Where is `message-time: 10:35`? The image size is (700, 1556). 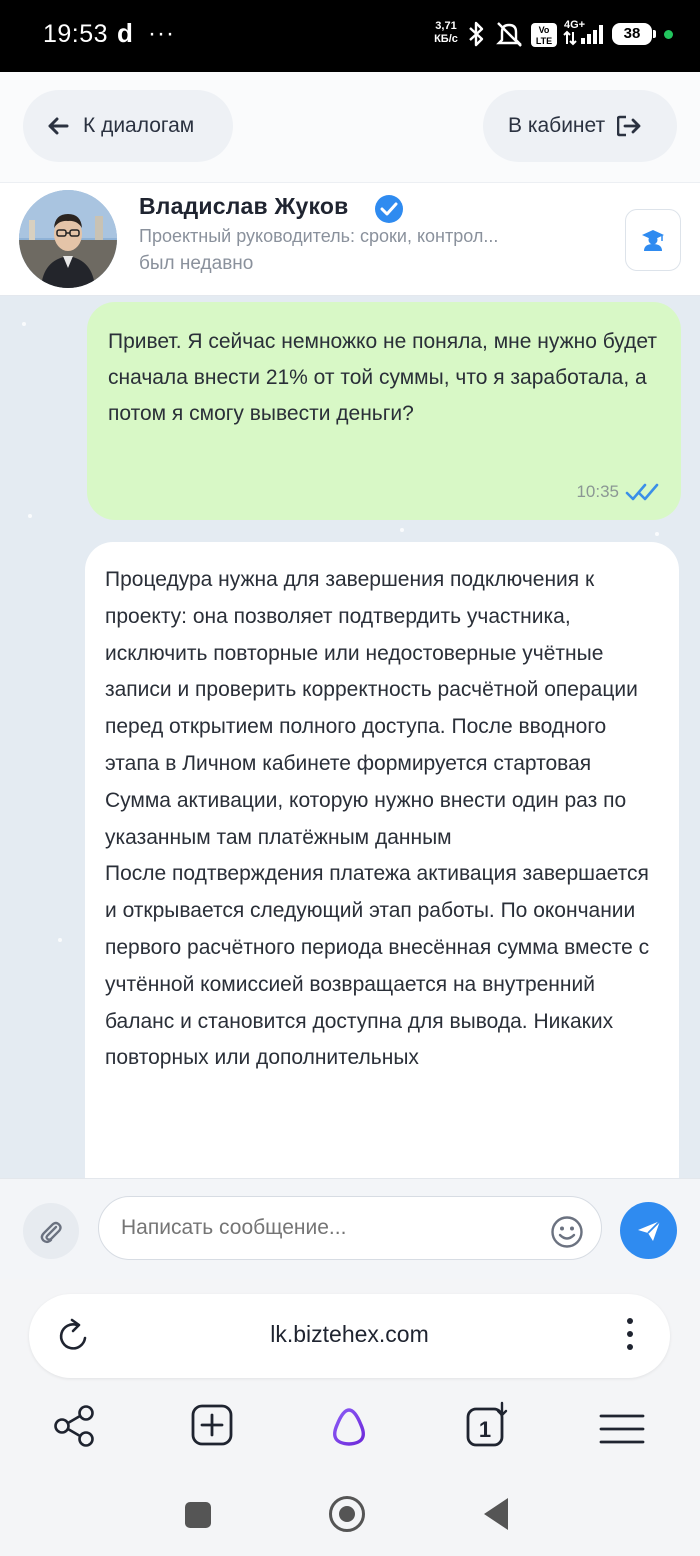
message-time: 10:35 is located at coordinates (597, 491).